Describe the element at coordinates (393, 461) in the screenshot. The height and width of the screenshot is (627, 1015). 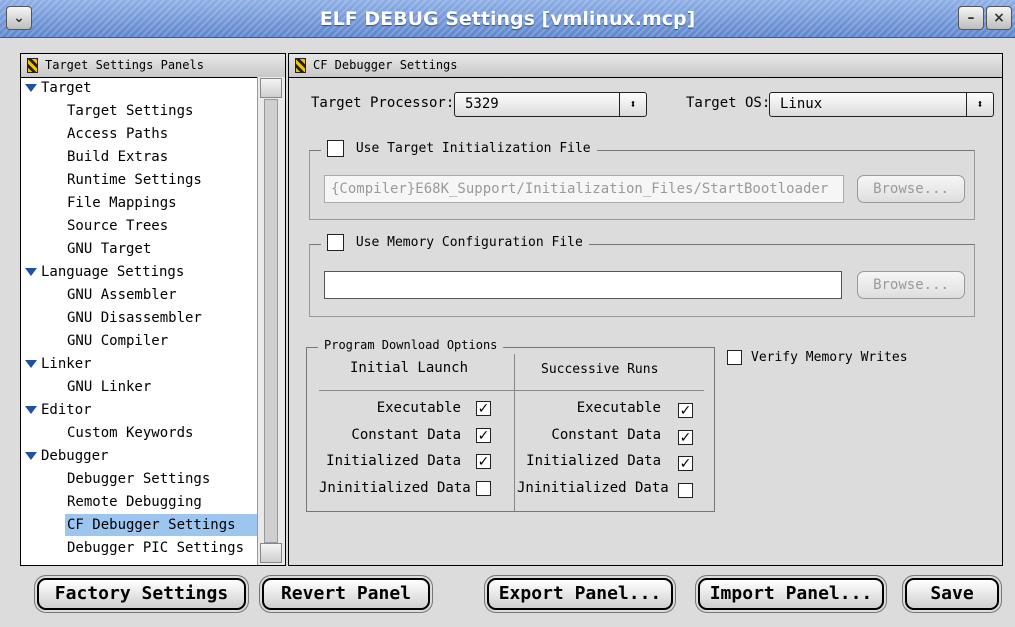
I see `initial-row-label: Initialized Data` at that location.